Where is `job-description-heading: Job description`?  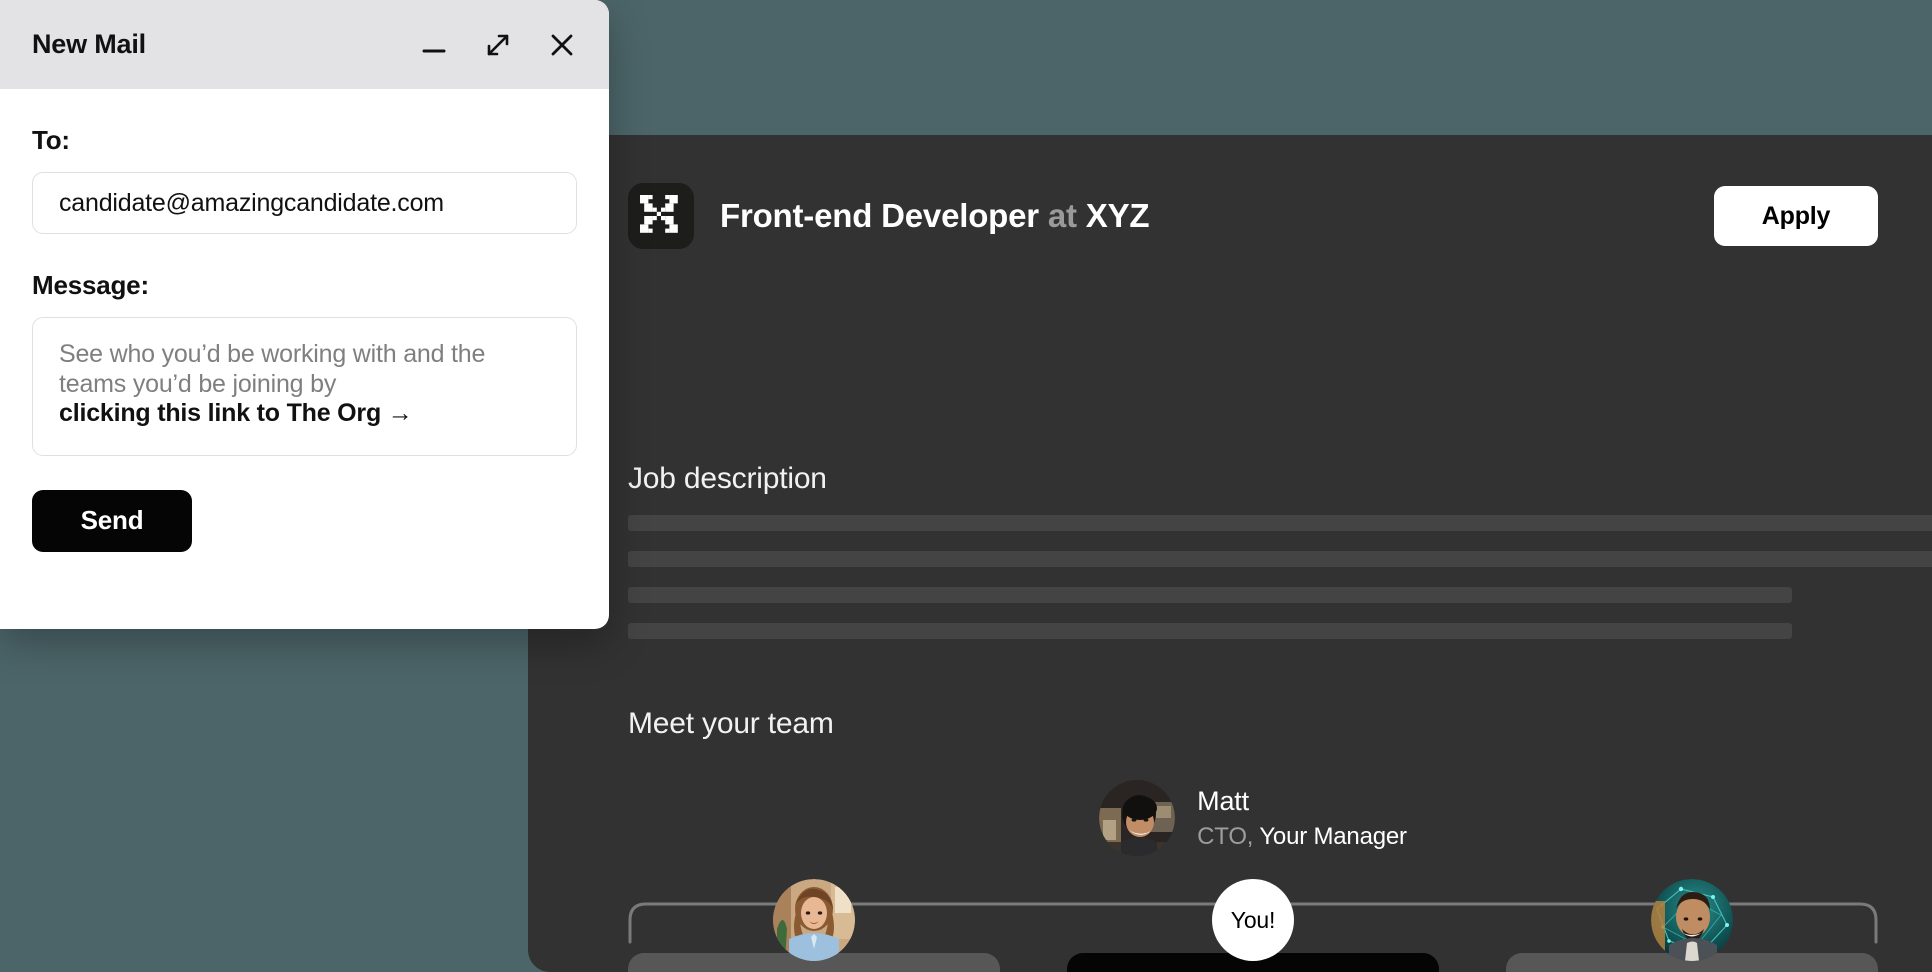
job-description-heading: Job description is located at coordinates (727, 478).